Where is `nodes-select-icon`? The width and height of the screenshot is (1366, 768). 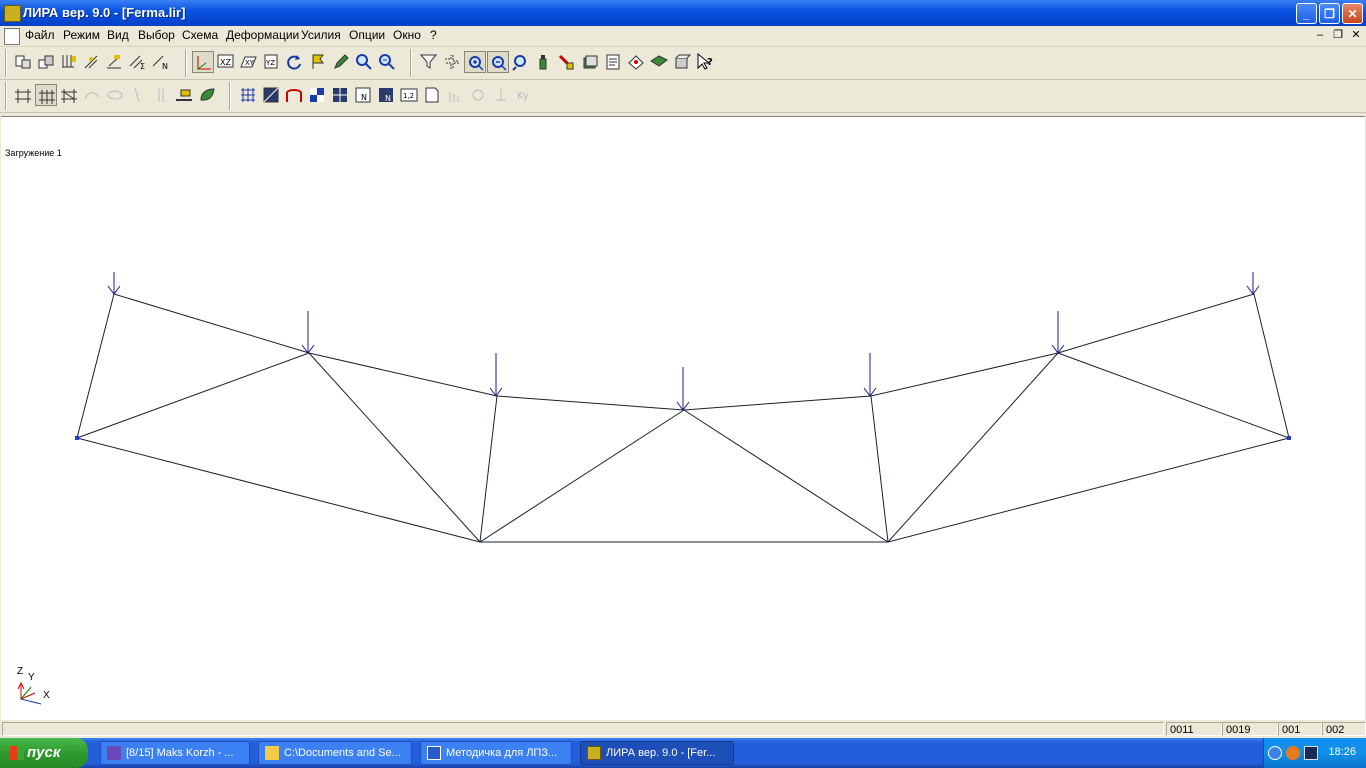
nodes-select-icon is located at coordinates (452, 62).